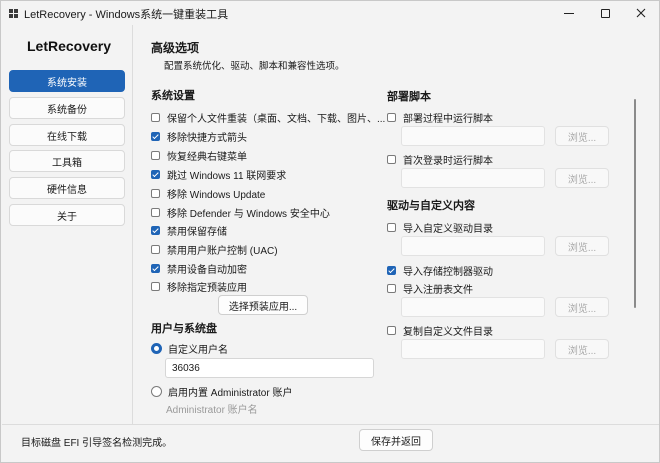 This screenshot has height=463, width=660. Describe the element at coordinates (175, 48) in the screenshot. I see `page-title: 高级选项` at that location.